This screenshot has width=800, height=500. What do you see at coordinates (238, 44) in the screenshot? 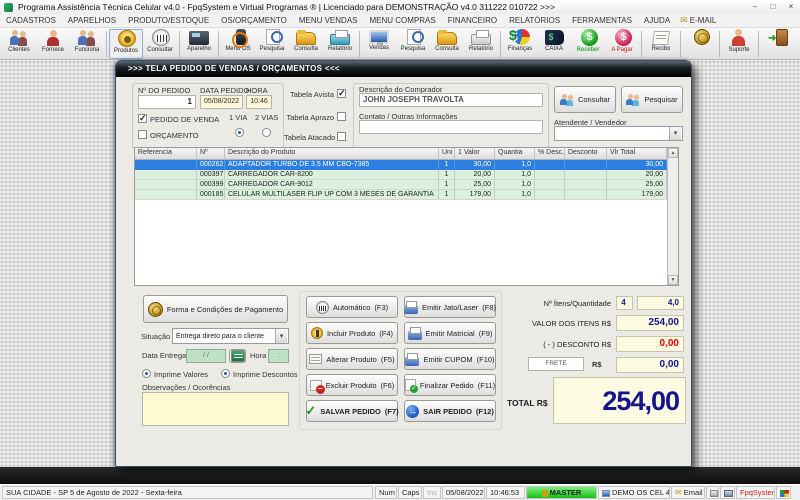
I see `toolbar-menu-os: Menu OS` at bounding box center [238, 44].